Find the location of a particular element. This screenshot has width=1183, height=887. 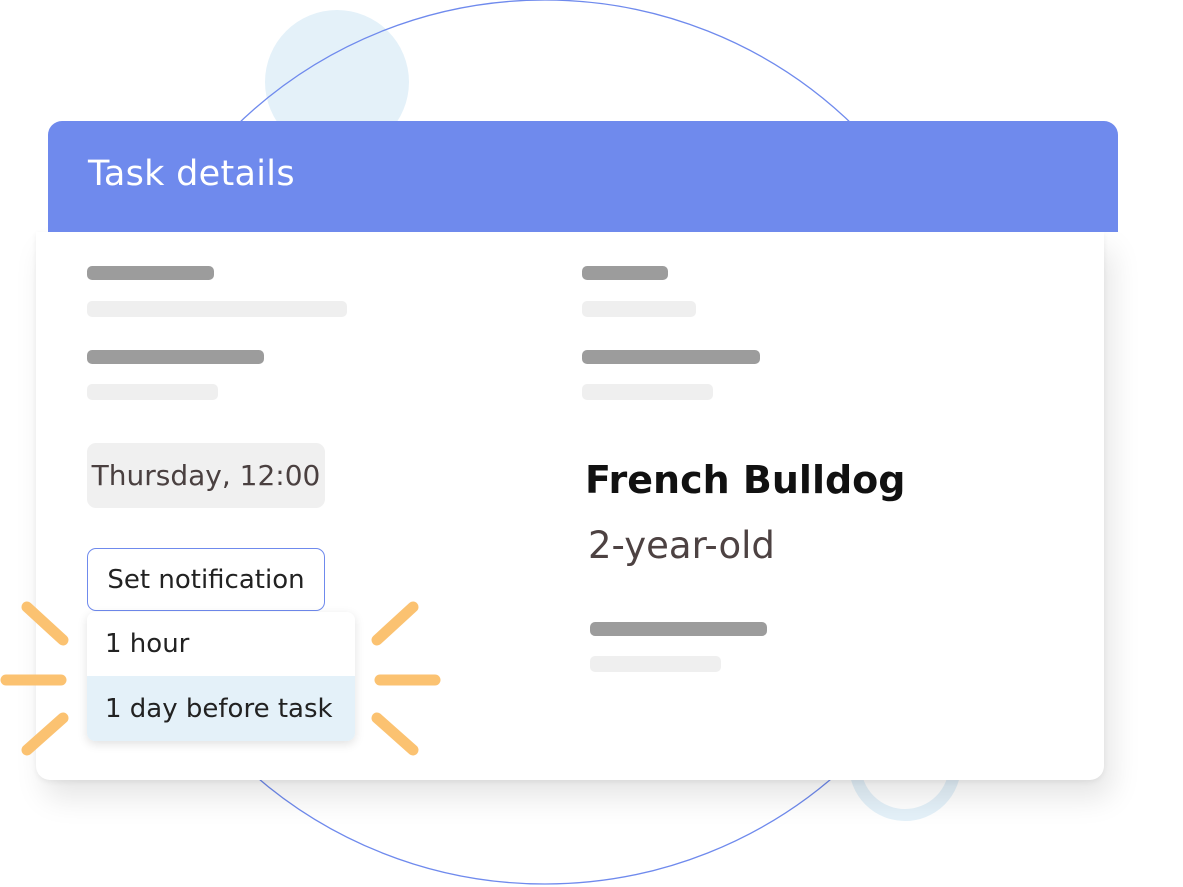

pet-name: French Bulldog is located at coordinates (745, 480).